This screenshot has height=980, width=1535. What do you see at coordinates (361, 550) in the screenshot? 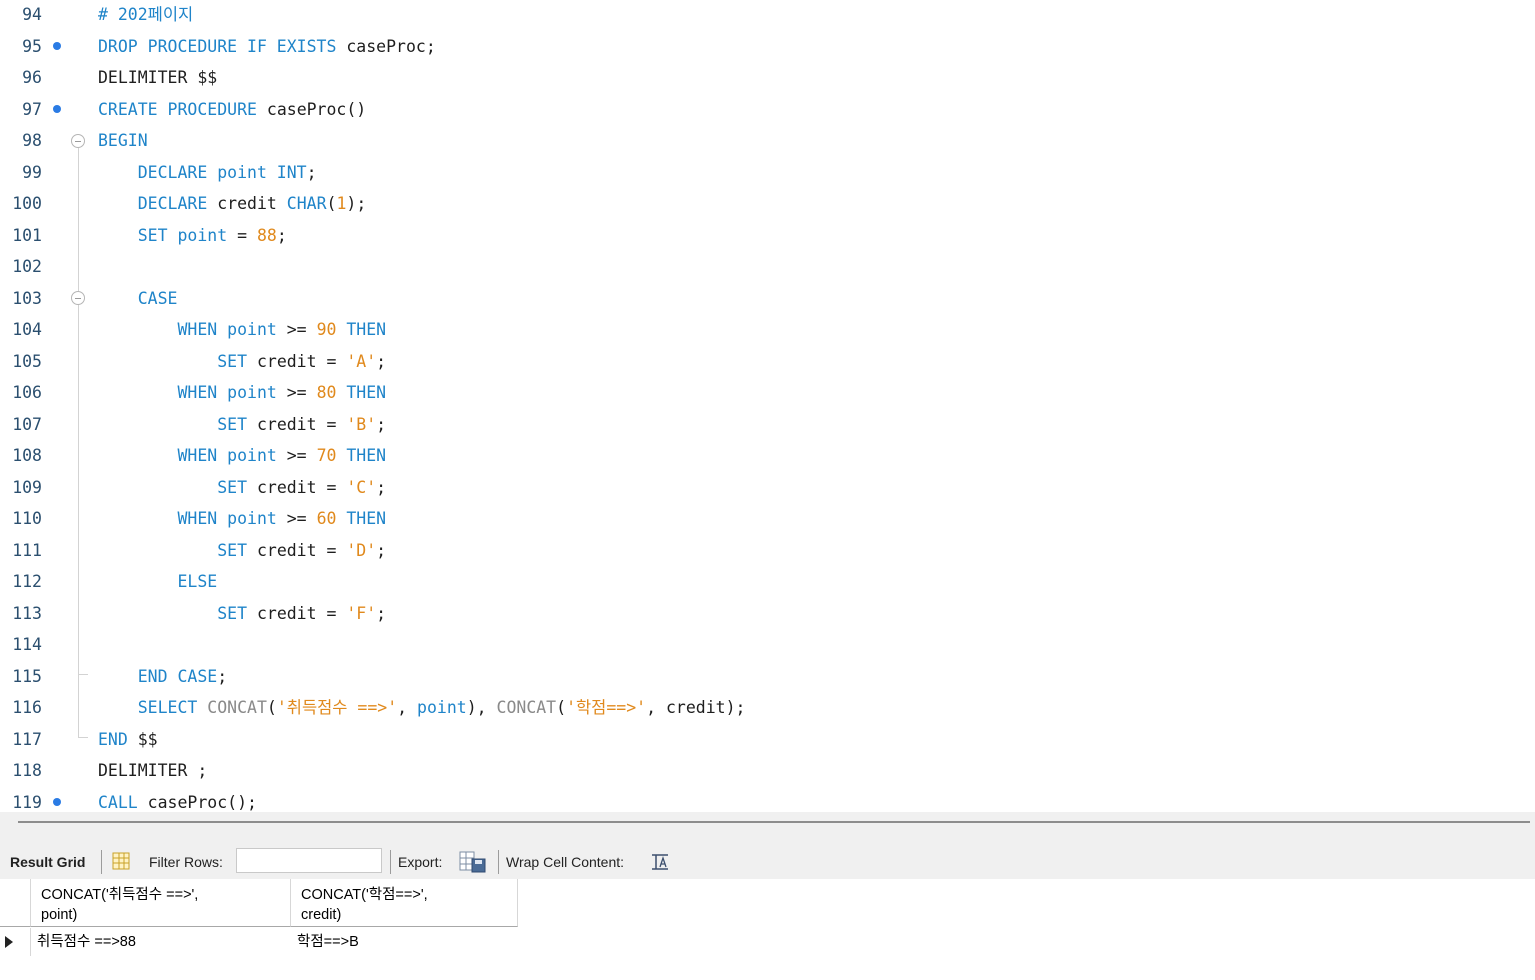
I see `code-token: 'D'` at bounding box center [361, 550].